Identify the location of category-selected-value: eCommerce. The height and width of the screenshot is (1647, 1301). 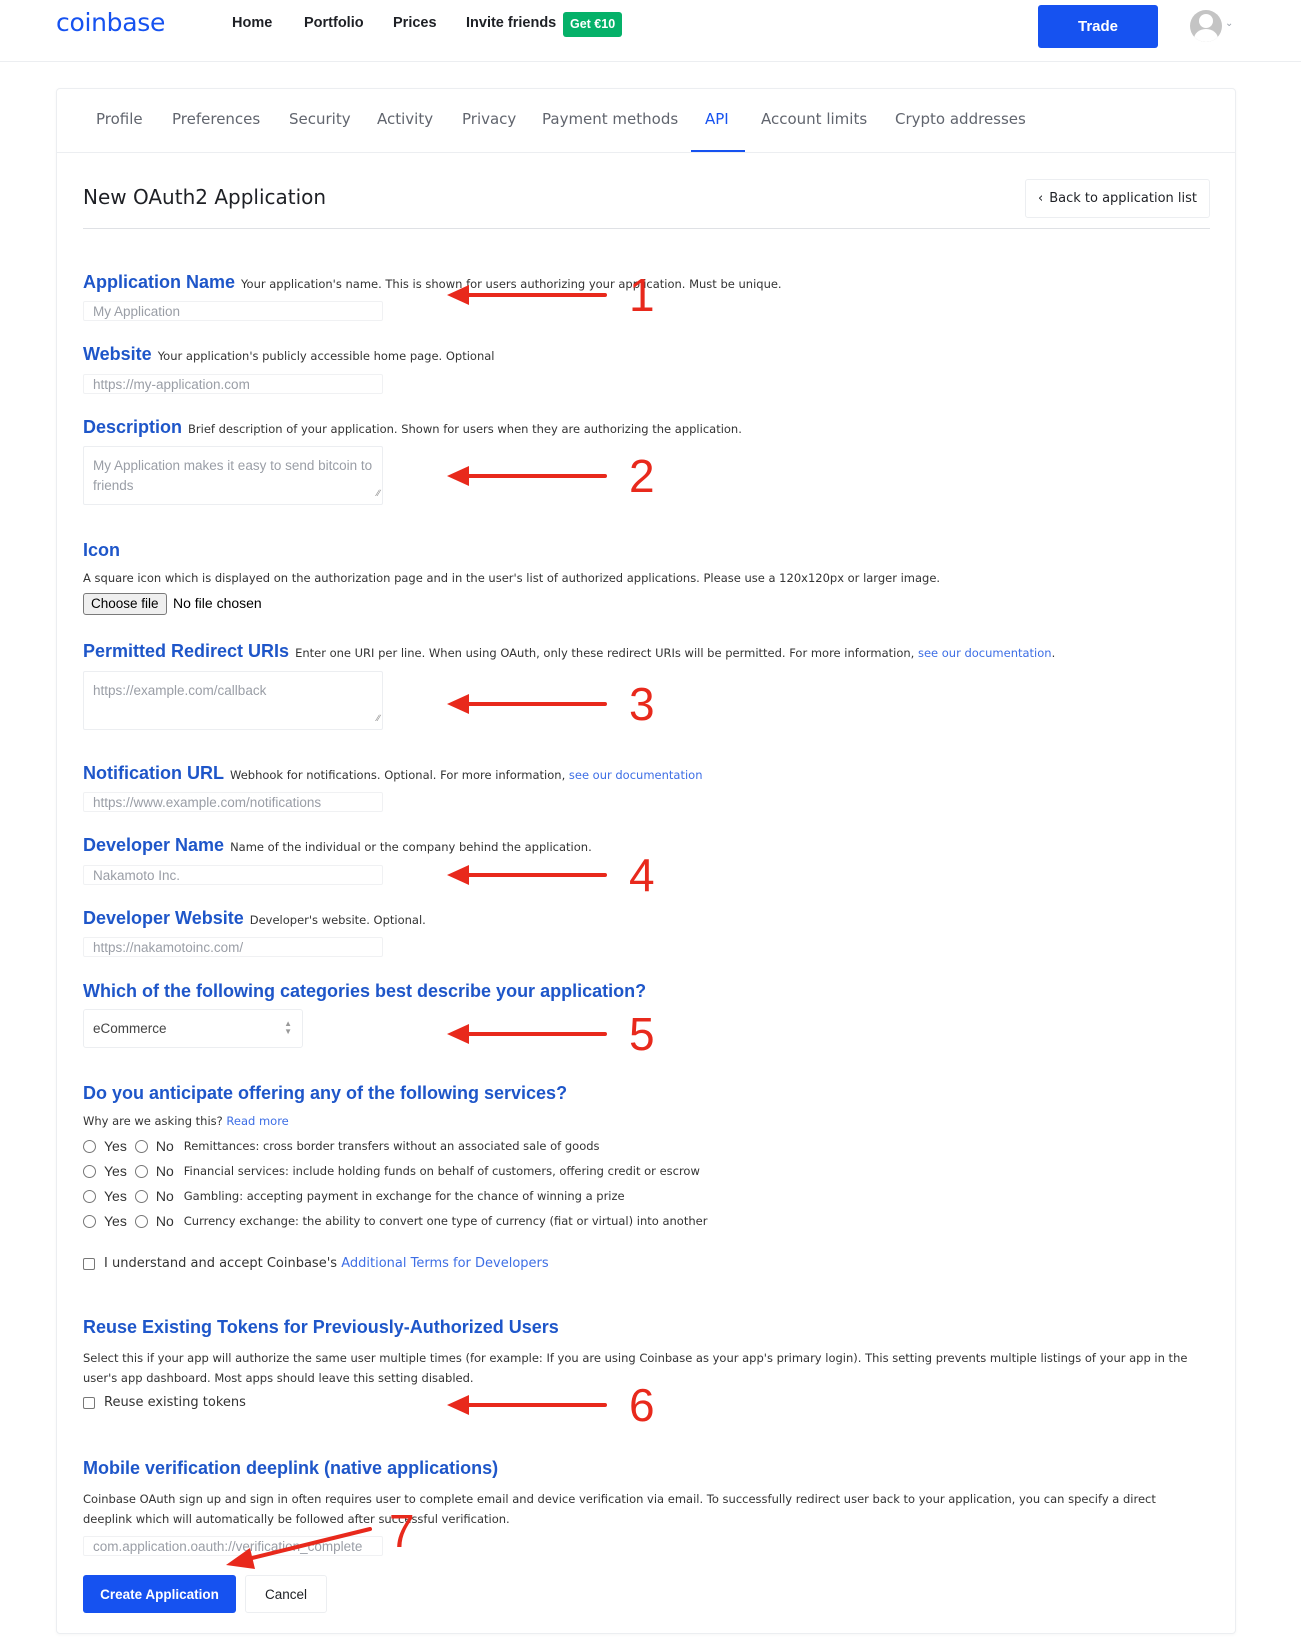
(130, 1028).